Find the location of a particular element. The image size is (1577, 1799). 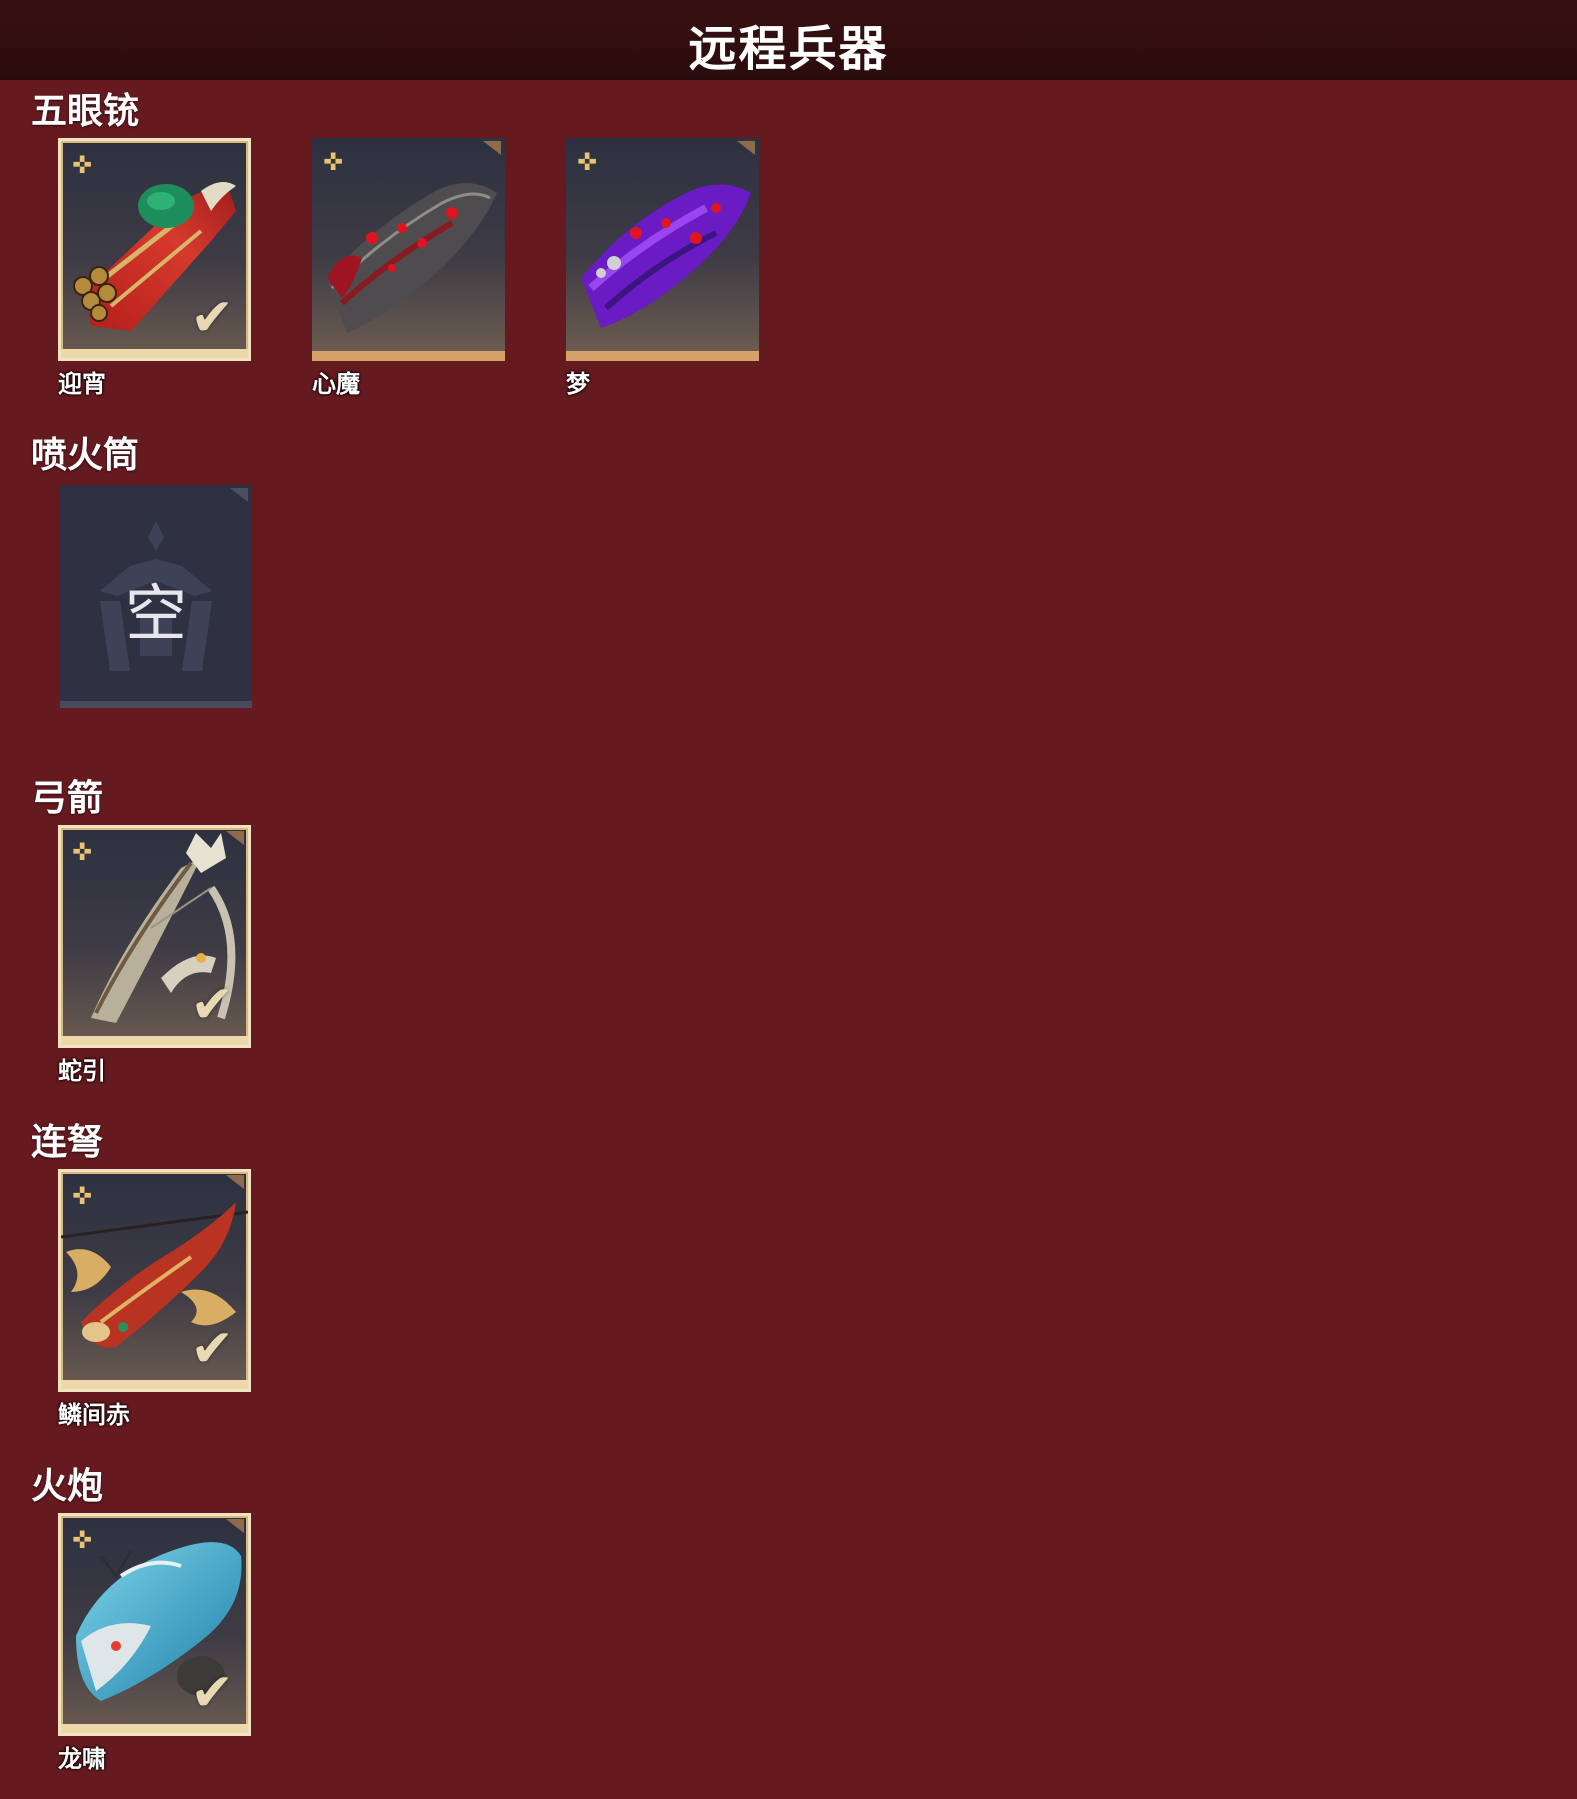

section-title: 喷火筒 is located at coordinates (85, 455).